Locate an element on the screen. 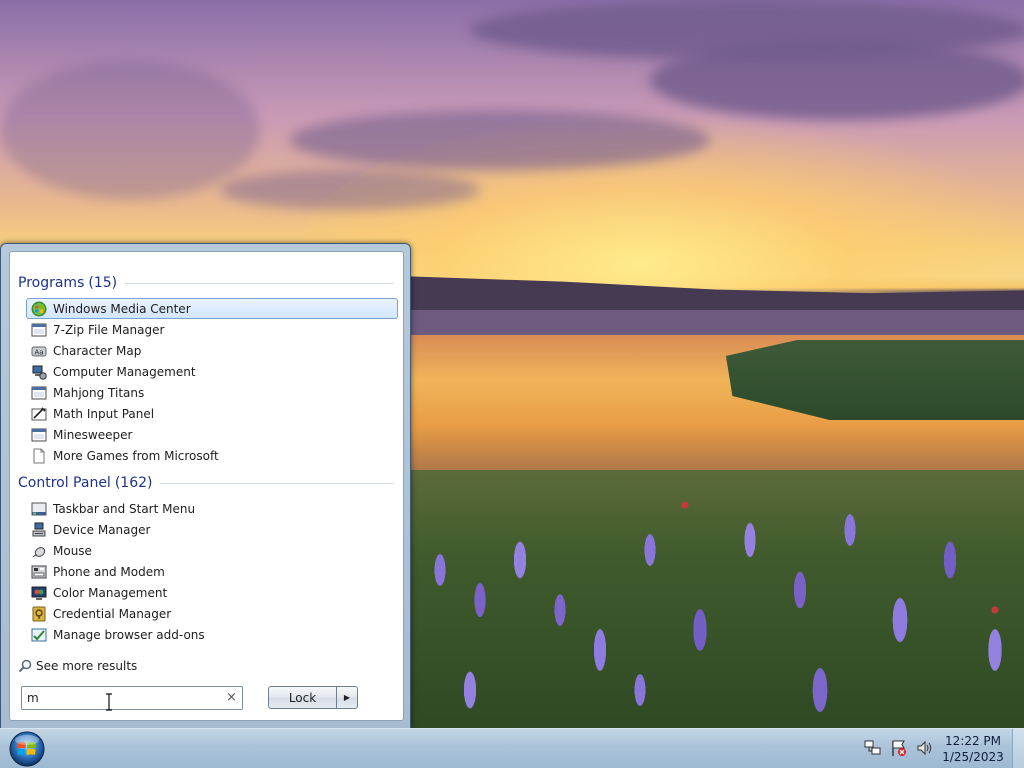  group-title: Control Panel is located at coordinates (64, 483).